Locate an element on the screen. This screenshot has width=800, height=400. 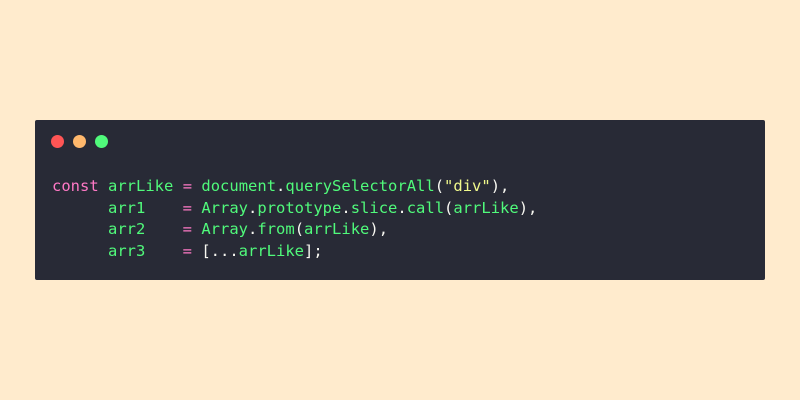
code-token: from is located at coordinates (276, 229).